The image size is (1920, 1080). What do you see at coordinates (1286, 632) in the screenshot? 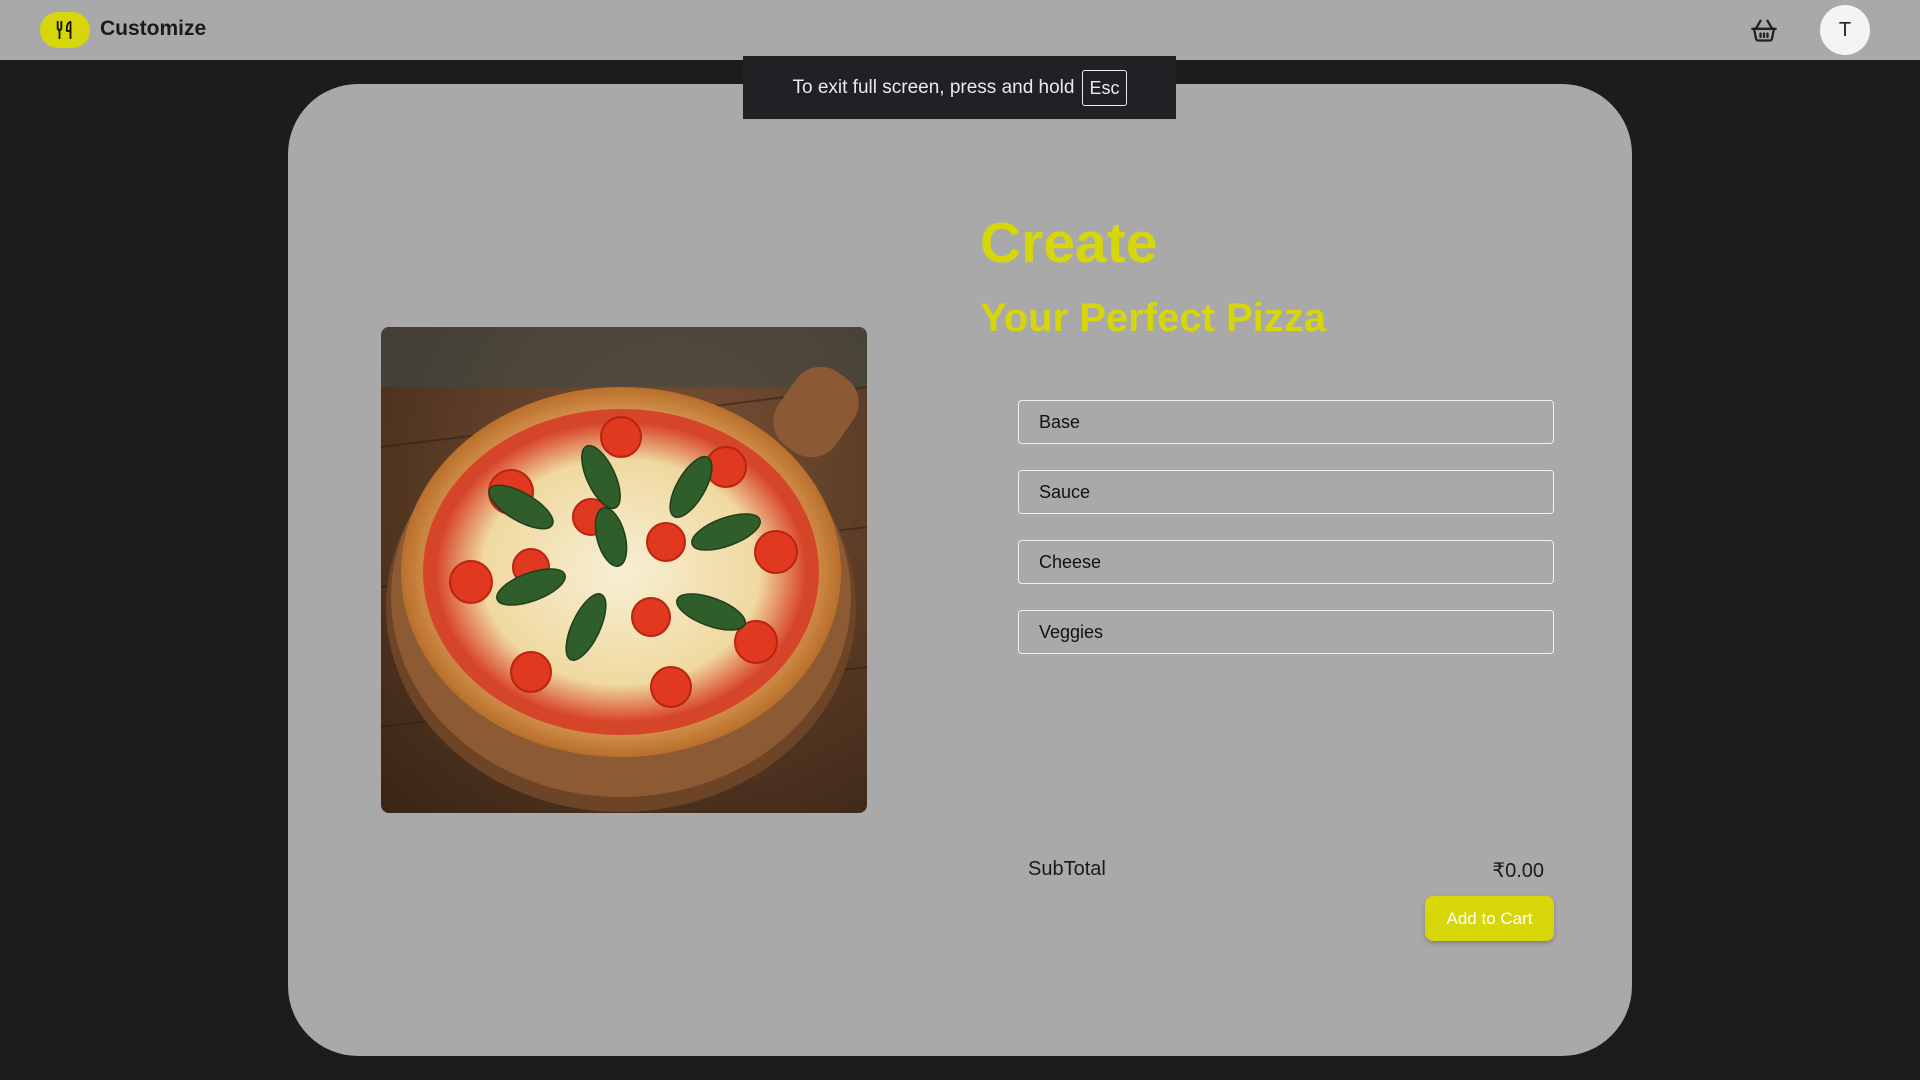
I see `option-veggies: Veggies` at bounding box center [1286, 632].